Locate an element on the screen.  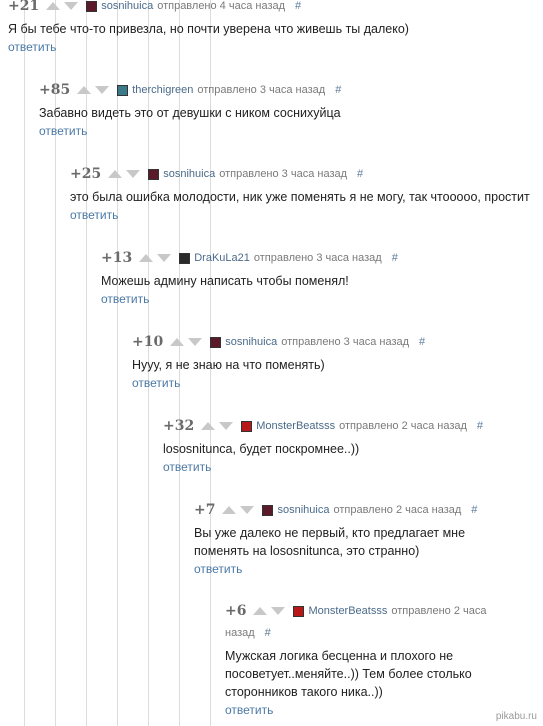
comment-rating: +32 is located at coordinates (179, 426).